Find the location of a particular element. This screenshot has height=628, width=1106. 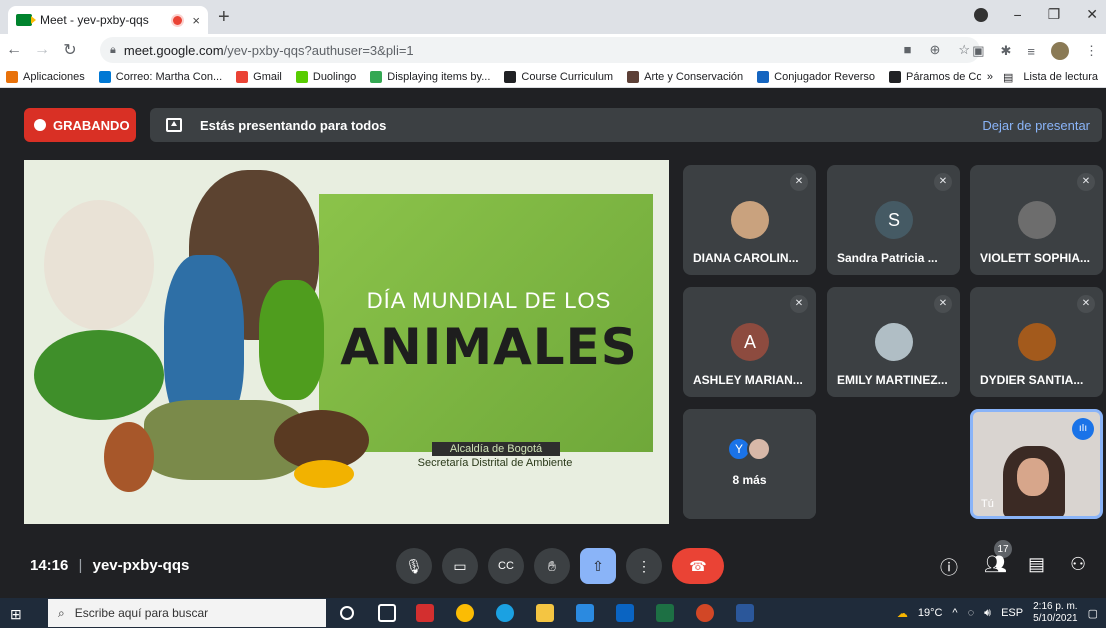

microphone-button: 🎙︎ is located at coordinates (414, 566).